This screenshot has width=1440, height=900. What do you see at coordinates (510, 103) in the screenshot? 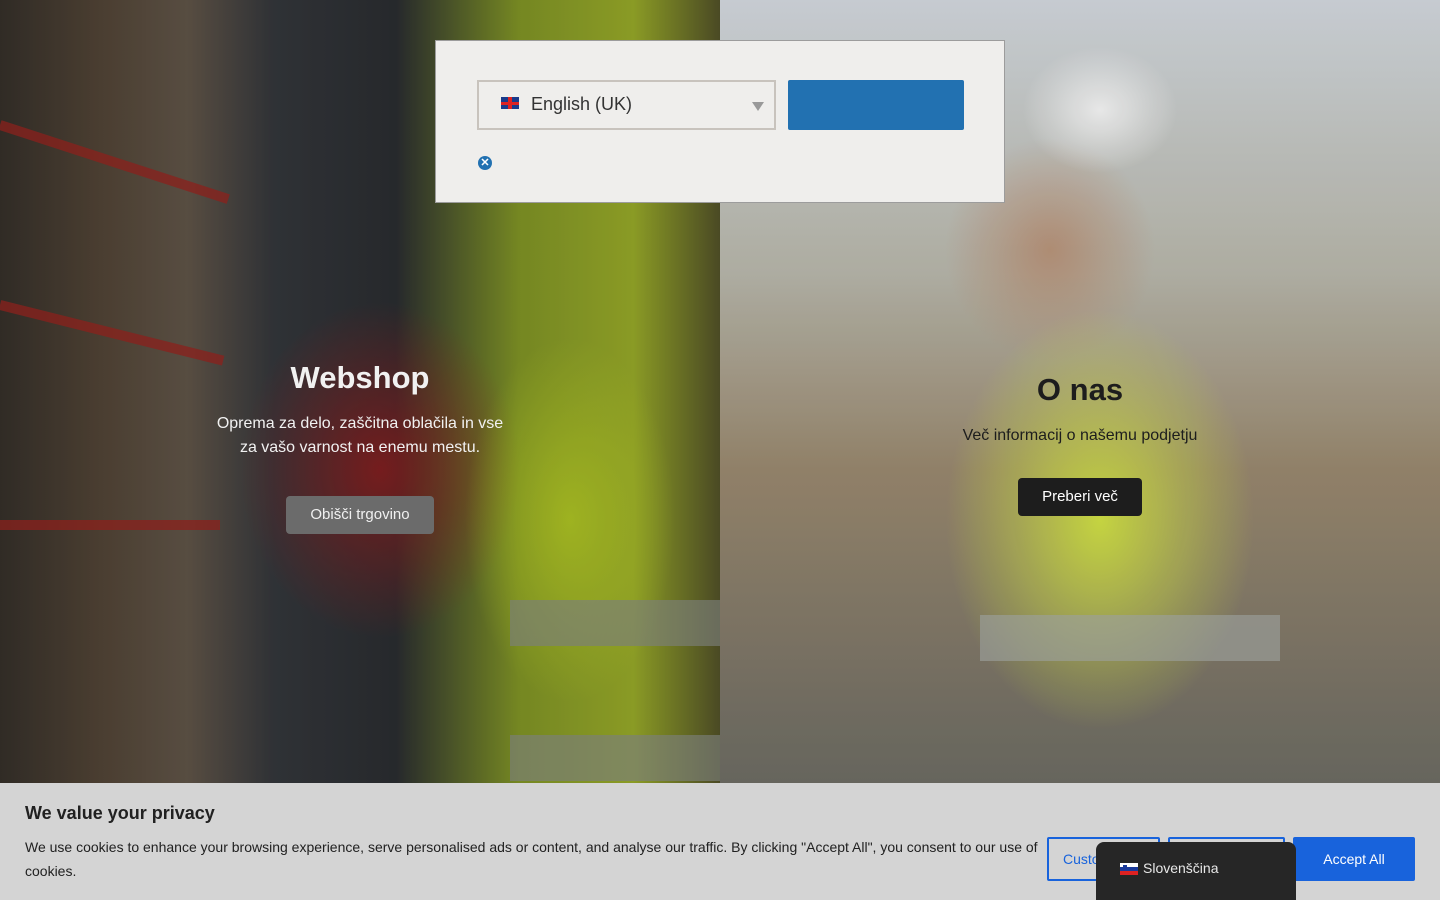
I see `flag-uk-icon` at bounding box center [510, 103].